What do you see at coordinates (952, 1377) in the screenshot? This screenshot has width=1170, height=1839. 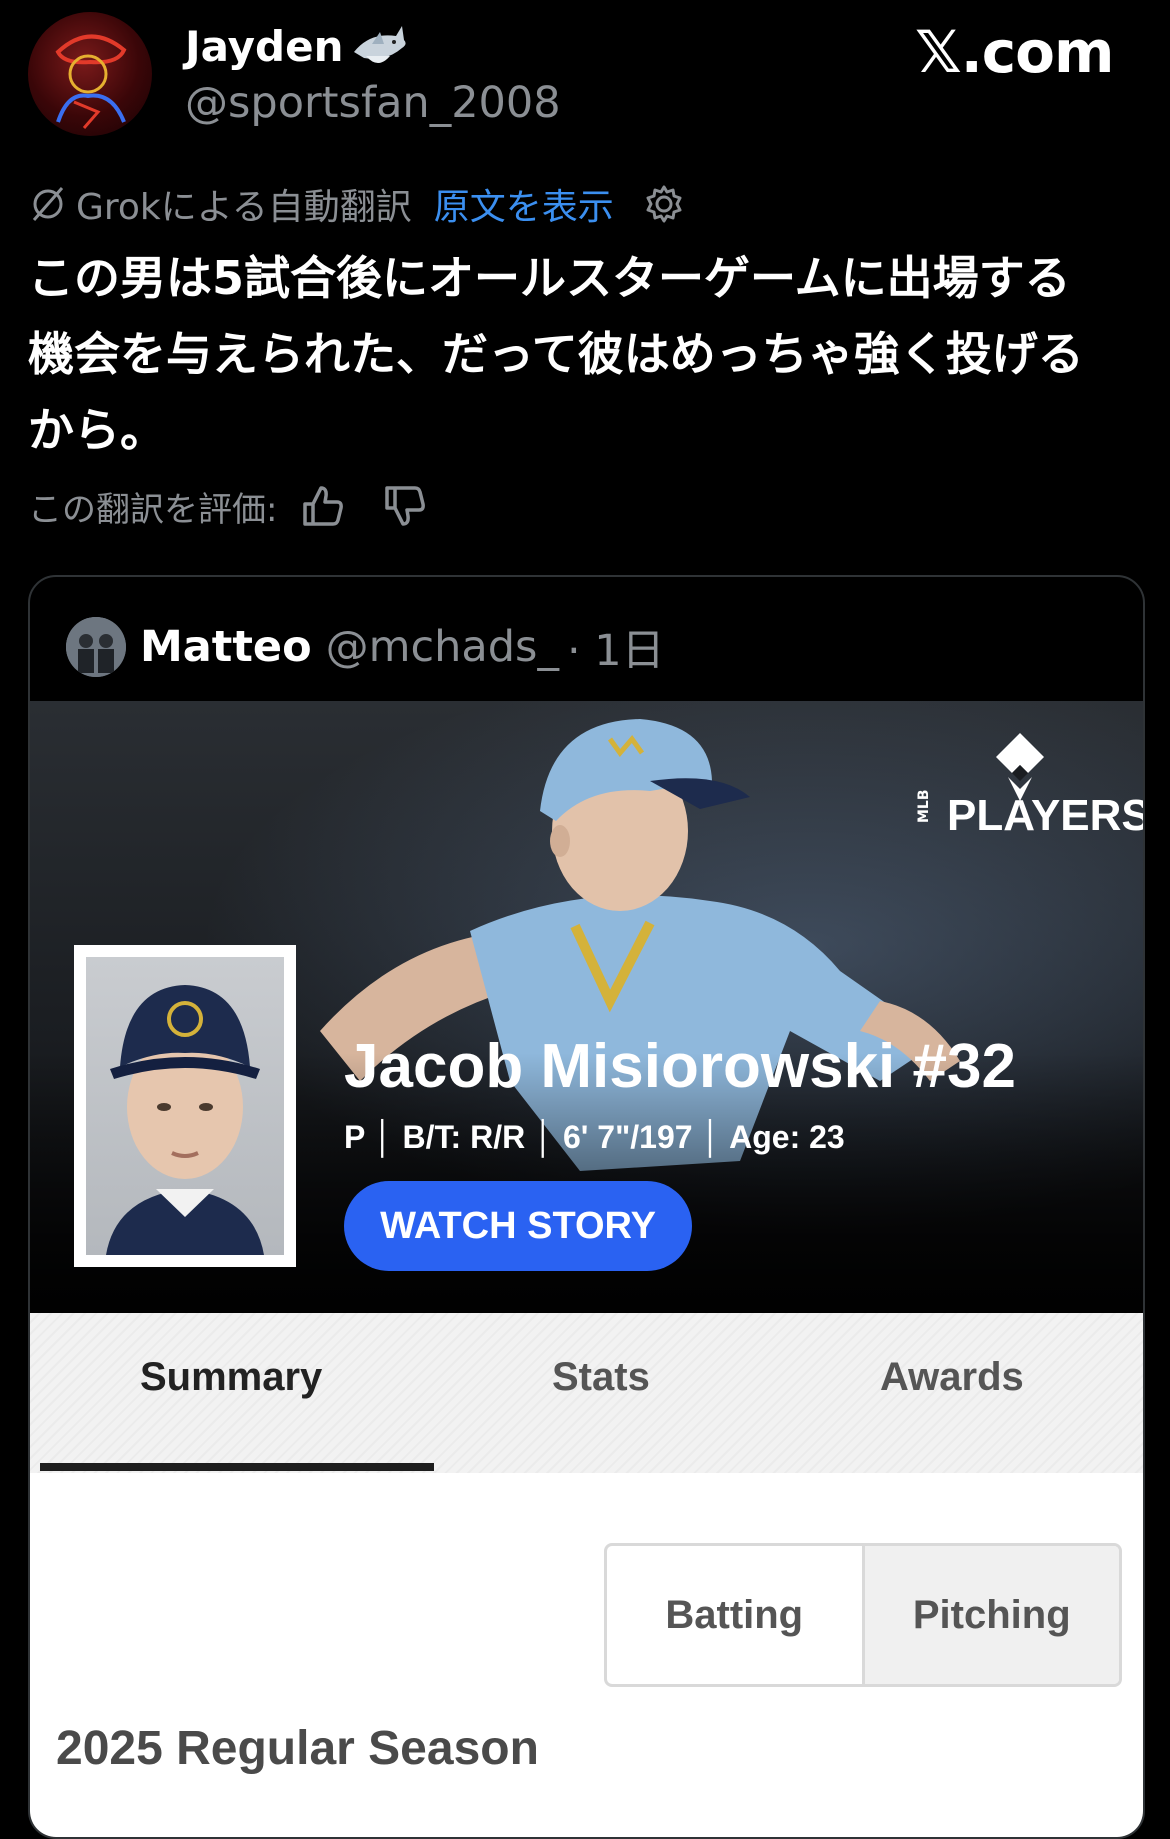 I see `tab-awards: Awards` at bounding box center [952, 1377].